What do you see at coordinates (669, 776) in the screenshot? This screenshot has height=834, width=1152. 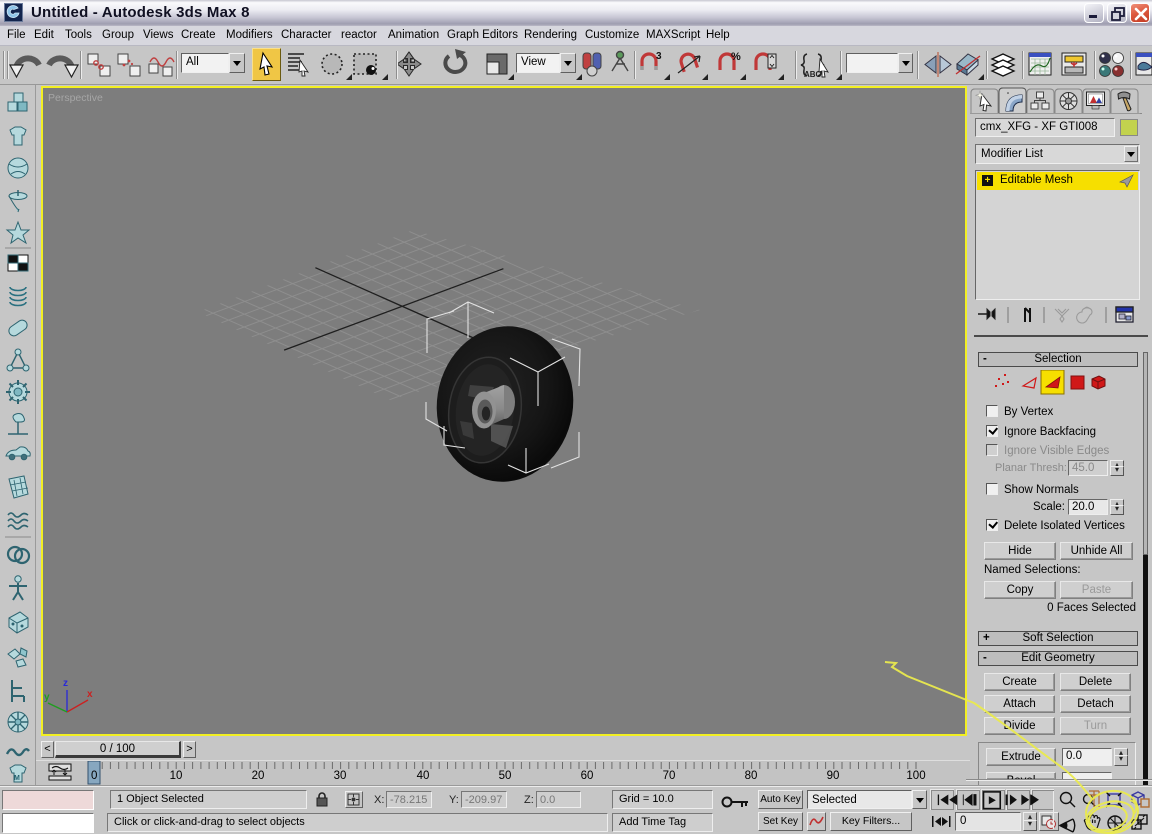 I see `svg-text: 70` at bounding box center [669, 776].